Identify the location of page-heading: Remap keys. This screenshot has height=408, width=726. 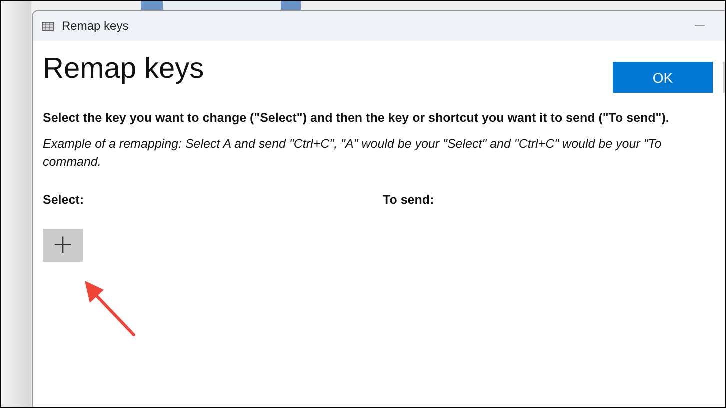
(124, 69).